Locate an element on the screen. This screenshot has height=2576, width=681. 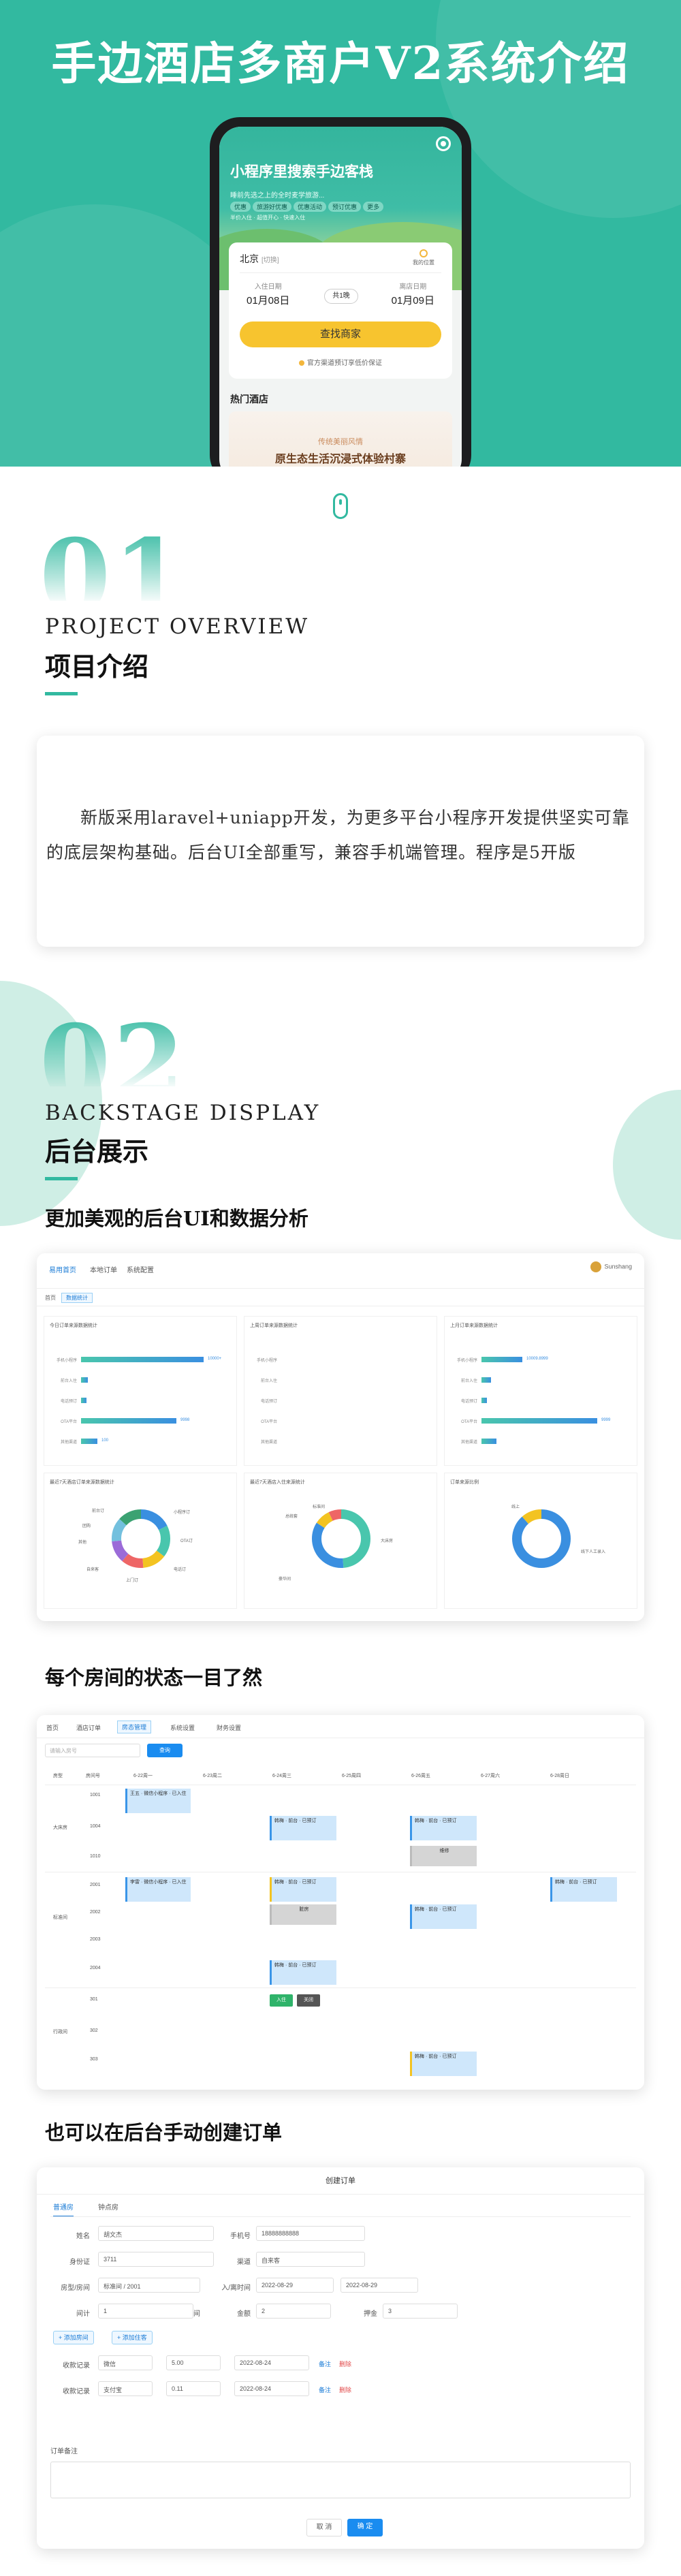
room-number: 1010 is located at coordinates (96, 1857).